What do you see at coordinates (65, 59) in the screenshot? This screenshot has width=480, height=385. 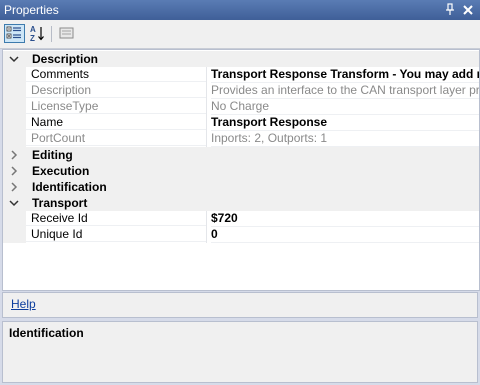 I see `category-label: Description` at bounding box center [65, 59].